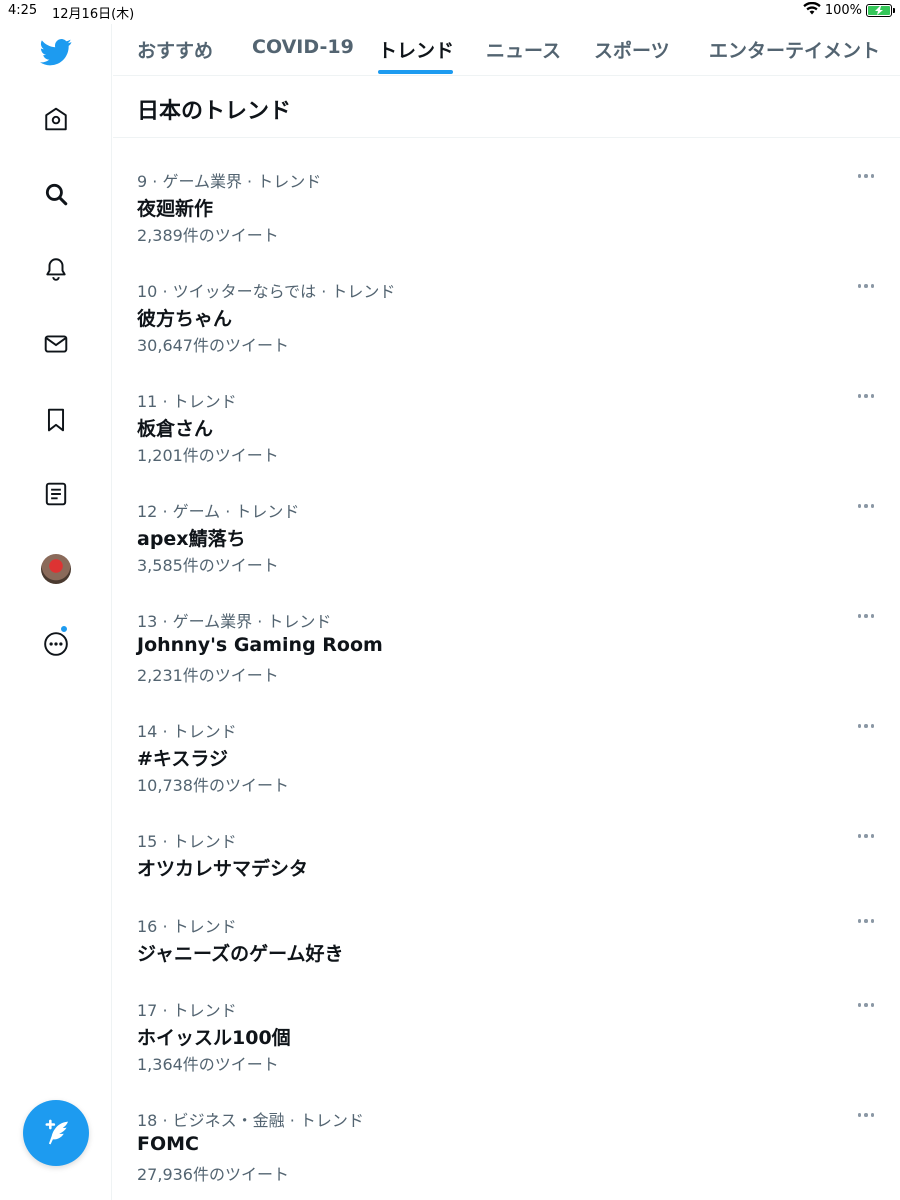  I want to click on trend-name: #キスラジ, so click(182, 759).